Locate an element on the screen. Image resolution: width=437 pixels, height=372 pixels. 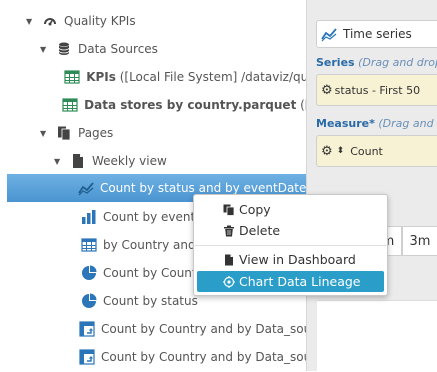
tree-label: Weekly view is located at coordinates (129, 161).